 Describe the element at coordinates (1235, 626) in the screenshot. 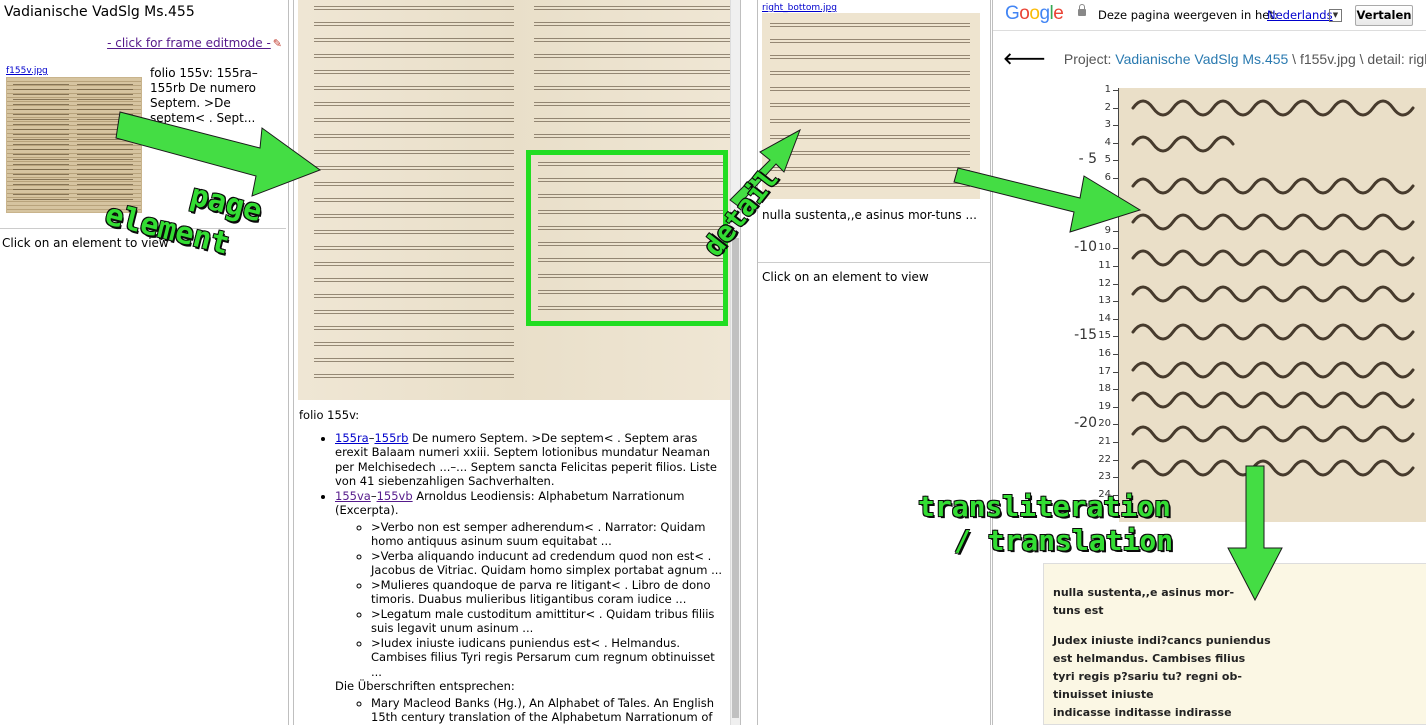

I see `transliteration-line` at that location.